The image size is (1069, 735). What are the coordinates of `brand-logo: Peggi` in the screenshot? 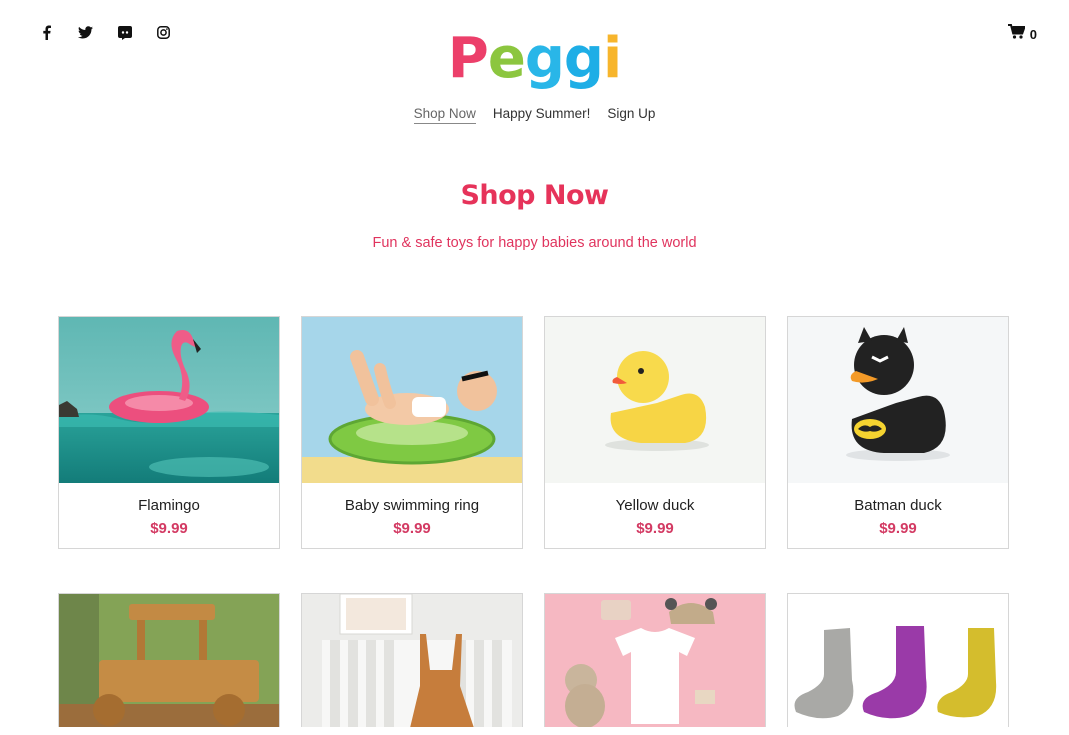 It's located at (534, 59).